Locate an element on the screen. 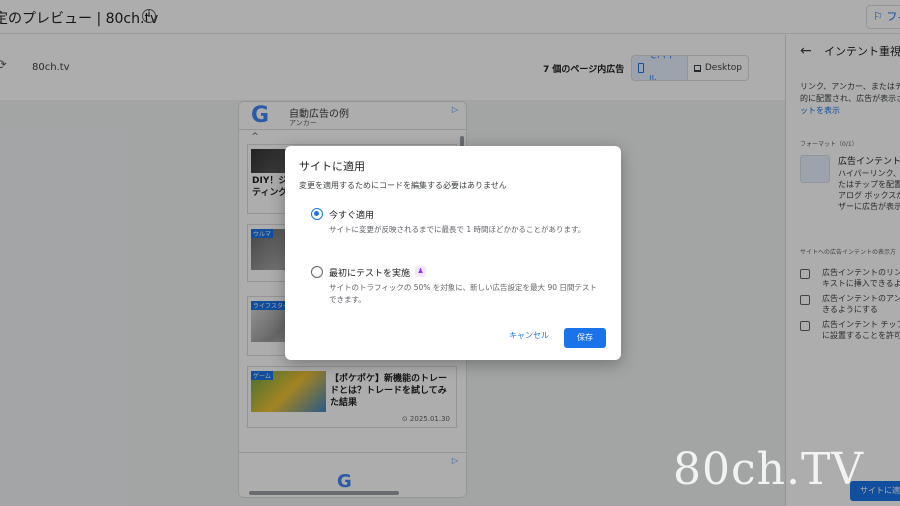 This screenshot has width=900, height=506. cancel-button: キャンセル is located at coordinates (529, 335).